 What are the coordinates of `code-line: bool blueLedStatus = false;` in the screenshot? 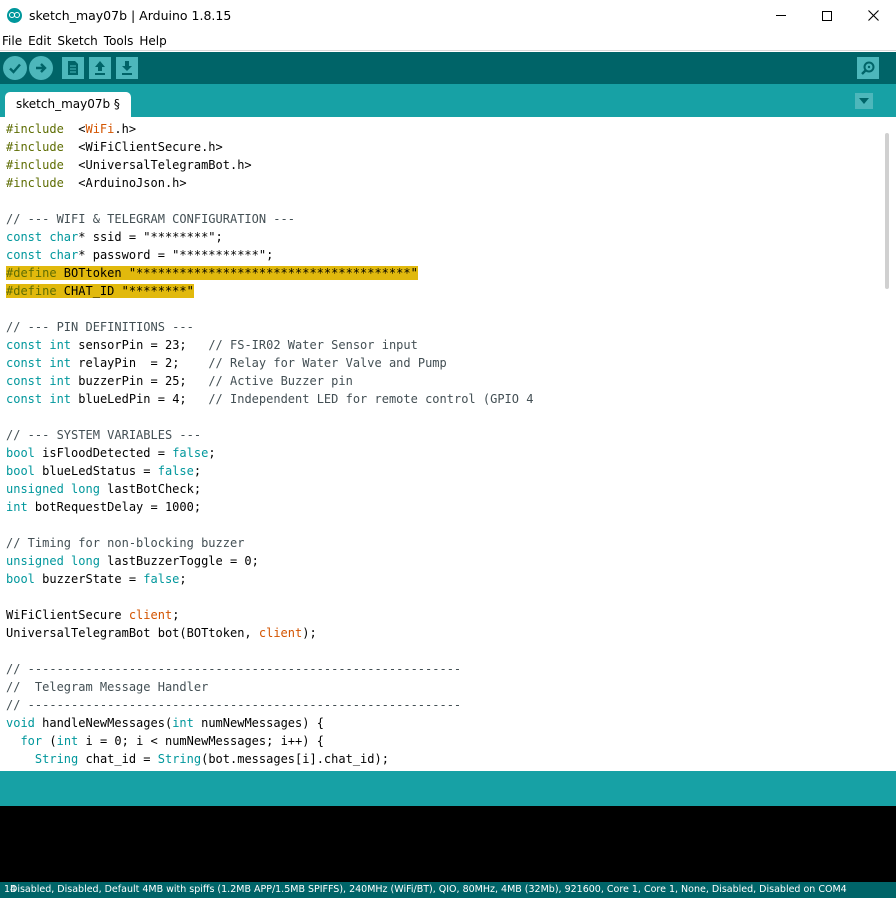 It's located at (269, 471).